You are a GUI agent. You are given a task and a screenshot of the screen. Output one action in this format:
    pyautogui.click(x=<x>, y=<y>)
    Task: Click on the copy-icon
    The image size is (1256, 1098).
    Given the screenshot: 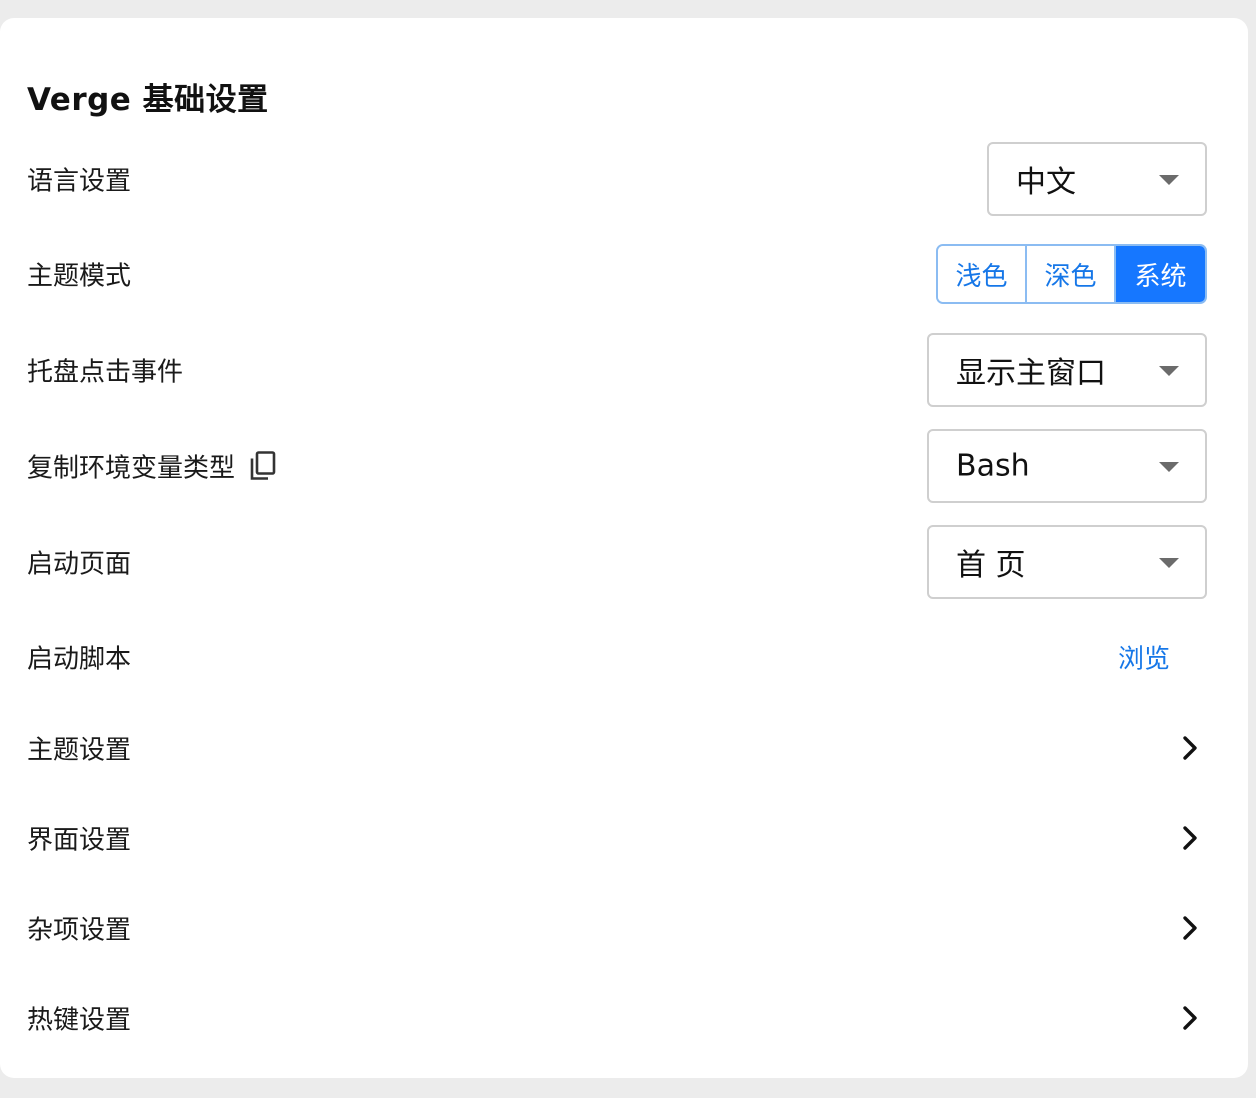 What is the action you would take?
    pyautogui.click(x=263, y=466)
    